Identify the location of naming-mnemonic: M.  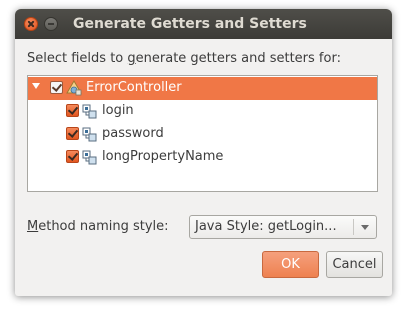
(33, 226).